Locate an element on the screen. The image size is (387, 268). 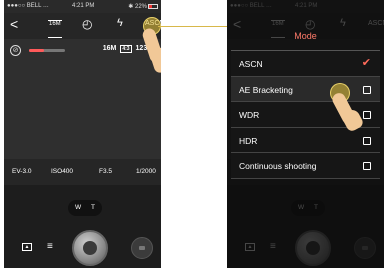
gallery-icon: ▲ is located at coordinates (27, 247).